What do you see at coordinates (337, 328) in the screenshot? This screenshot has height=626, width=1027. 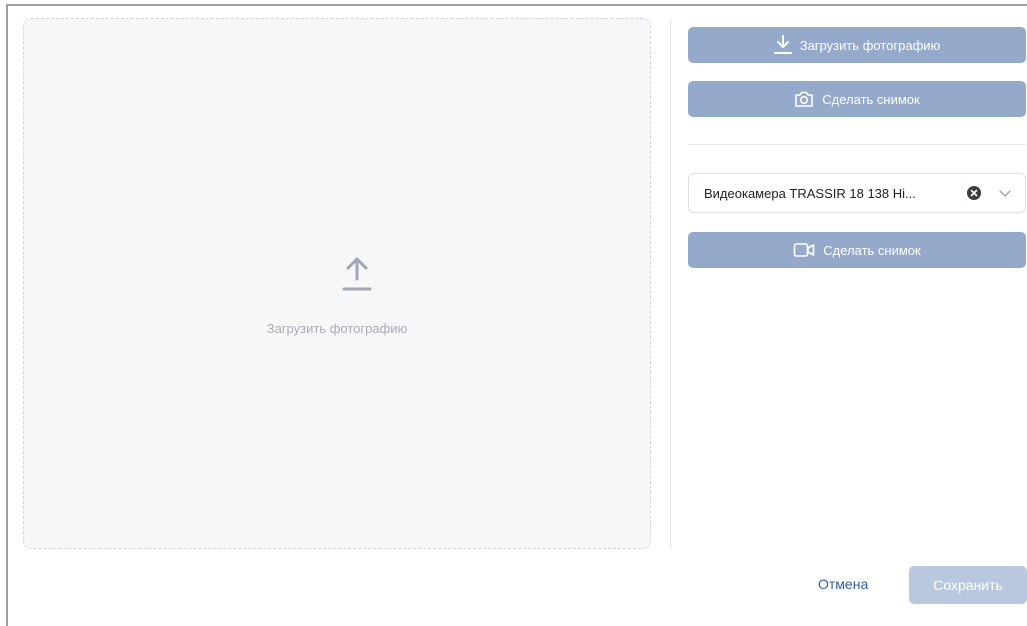 I see `dropzone-label: Загрузить фотографию` at bounding box center [337, 328].